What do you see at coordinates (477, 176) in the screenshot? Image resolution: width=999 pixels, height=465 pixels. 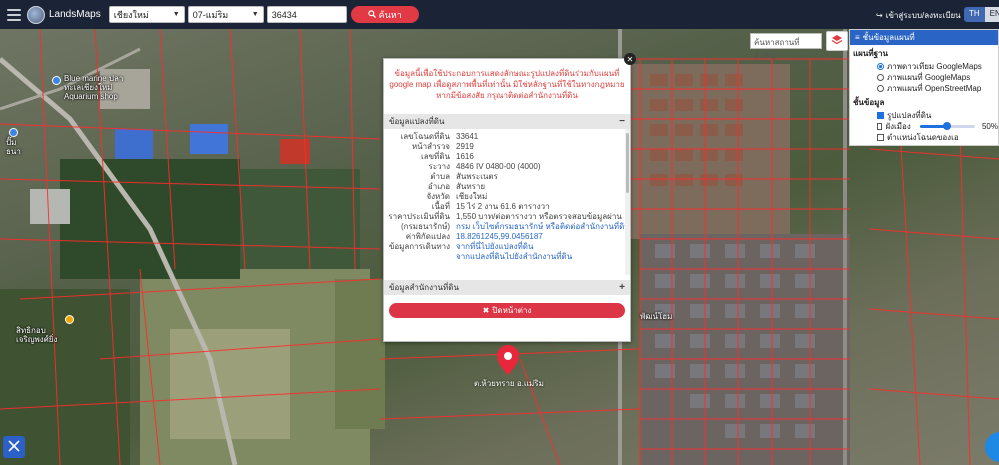 I see `detail-value: สันพระเนตร` at bounding box center [477, 176].